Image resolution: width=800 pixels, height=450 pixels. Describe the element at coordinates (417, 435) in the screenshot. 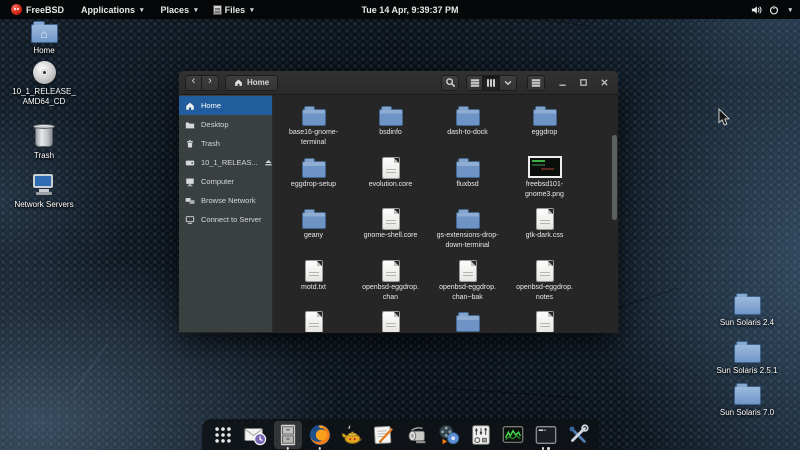

I see `dock-printer-button` at that location.